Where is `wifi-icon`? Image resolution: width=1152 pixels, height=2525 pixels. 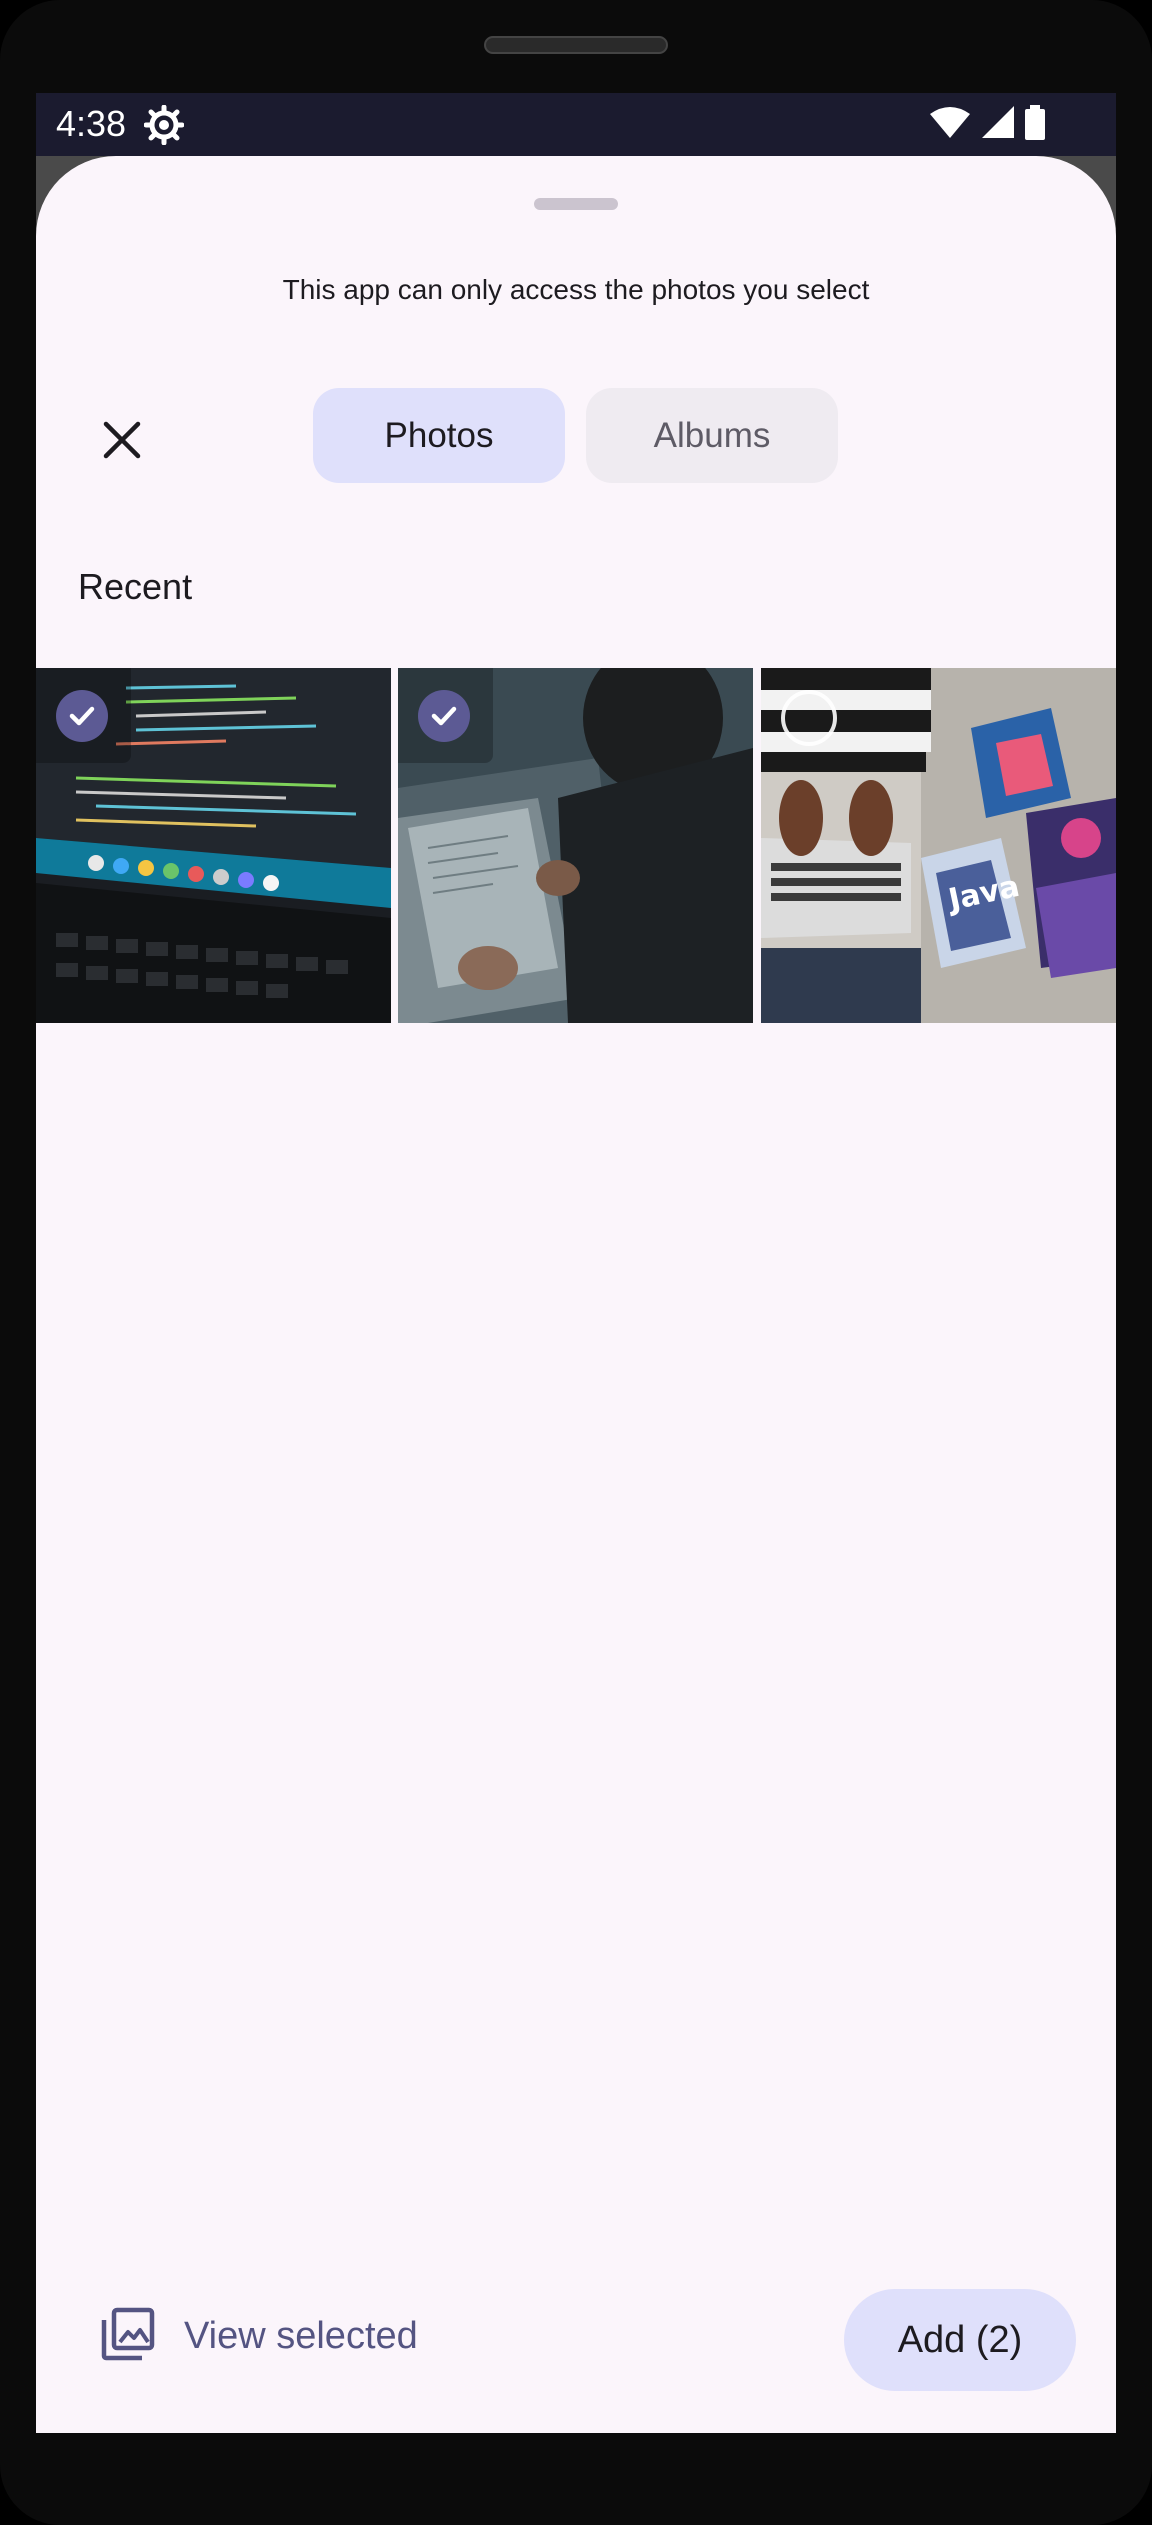
wifi-icon is located at coordinates (950, 125).